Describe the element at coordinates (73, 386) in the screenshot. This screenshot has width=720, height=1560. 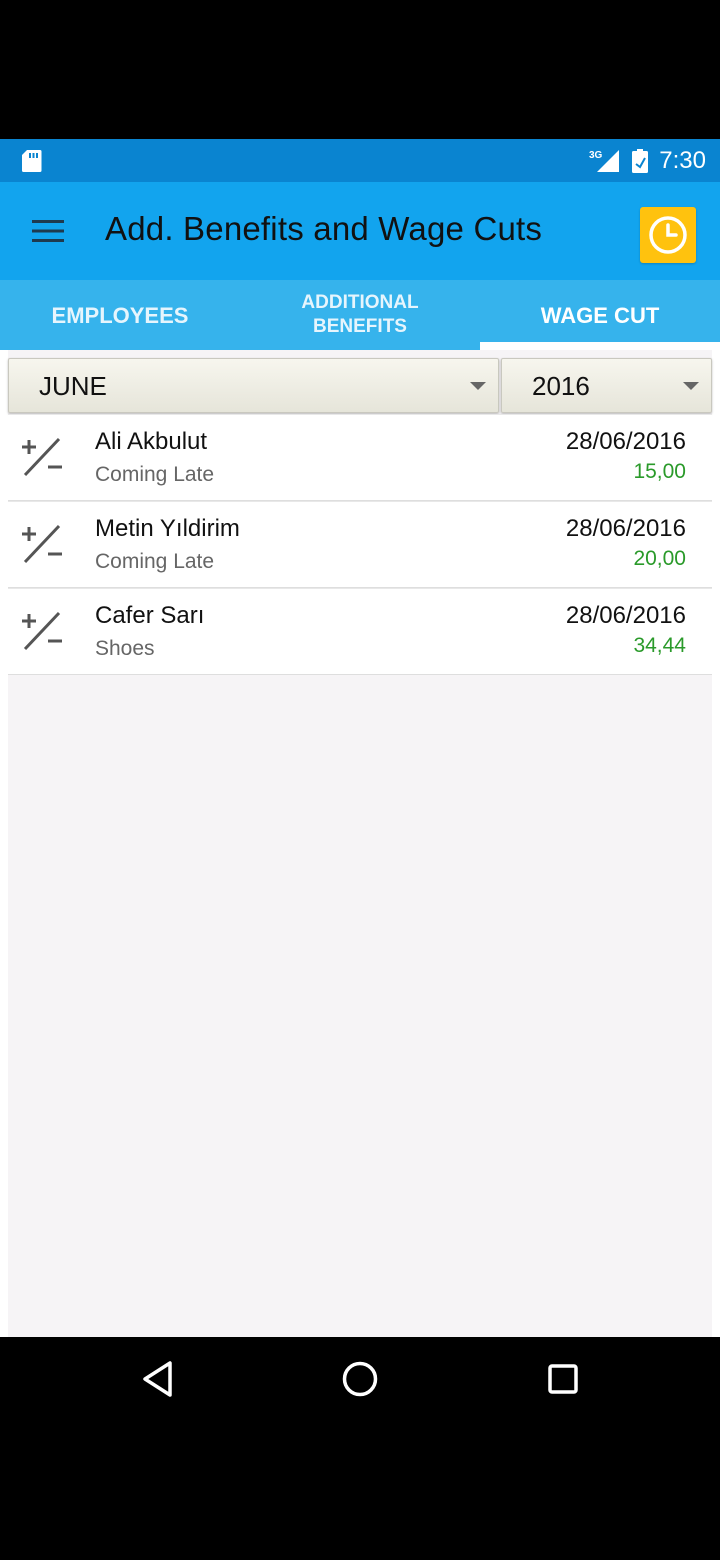
I see `month-value: JUNE` at that location.